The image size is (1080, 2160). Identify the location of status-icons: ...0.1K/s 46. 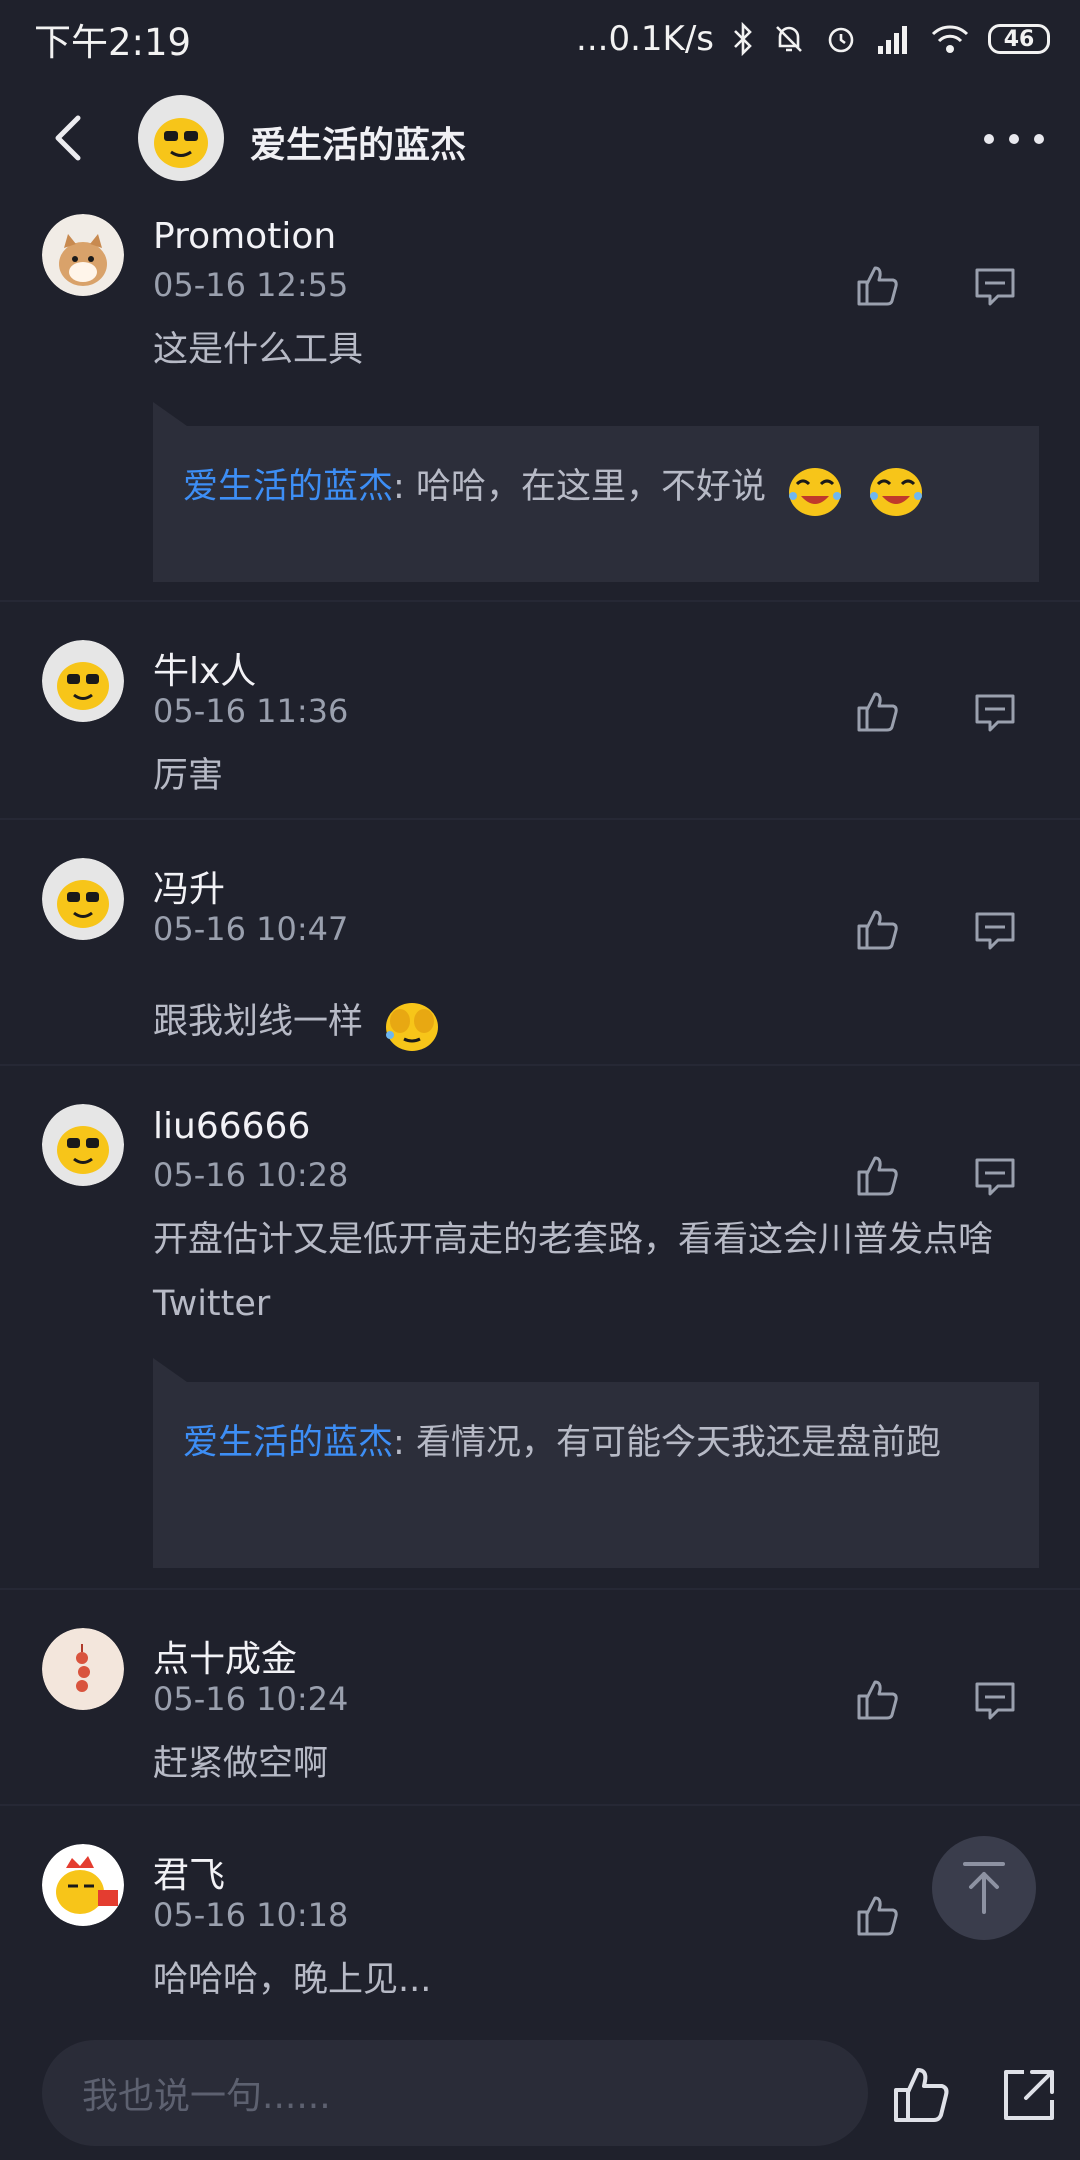
(813, 39).